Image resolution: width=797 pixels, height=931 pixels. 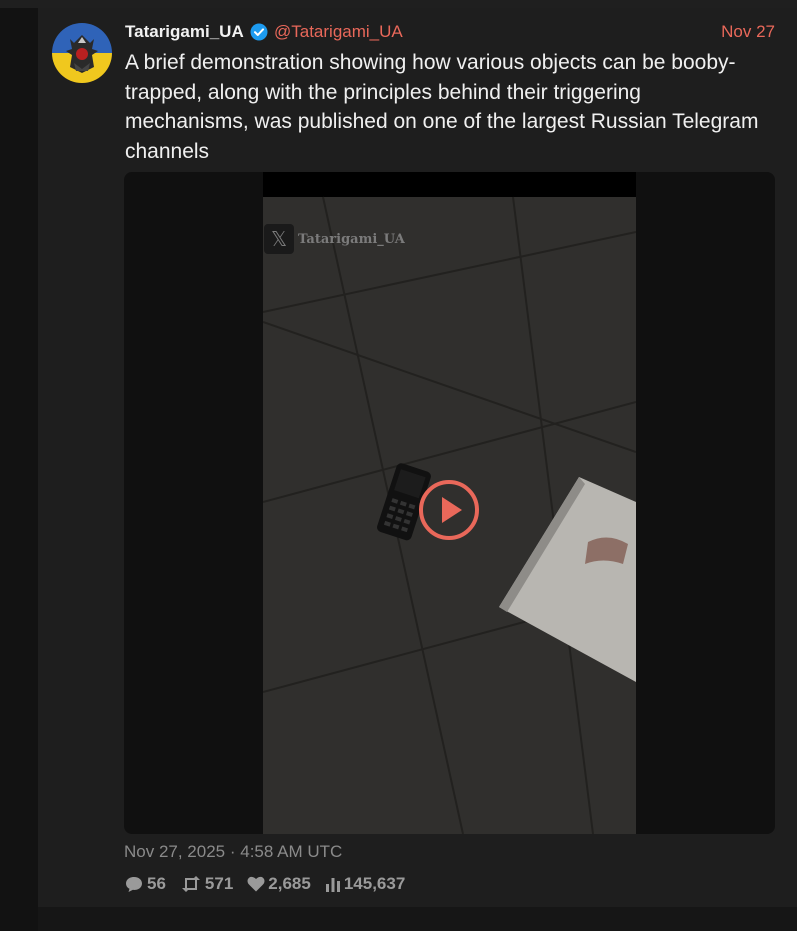 I want to click on reply-count: 56, so click(x=156, y=883).